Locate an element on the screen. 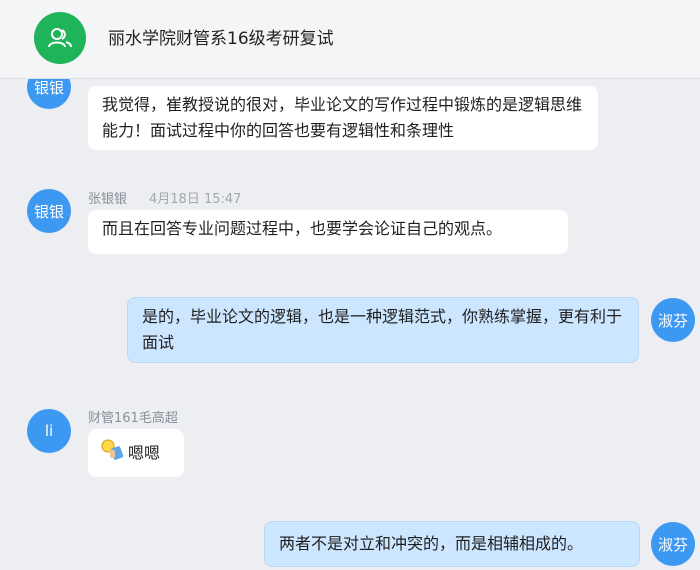 This screenshot has height=570, width=700. sender-name: 财管161毛高超 is located at coordinates (133, 418).